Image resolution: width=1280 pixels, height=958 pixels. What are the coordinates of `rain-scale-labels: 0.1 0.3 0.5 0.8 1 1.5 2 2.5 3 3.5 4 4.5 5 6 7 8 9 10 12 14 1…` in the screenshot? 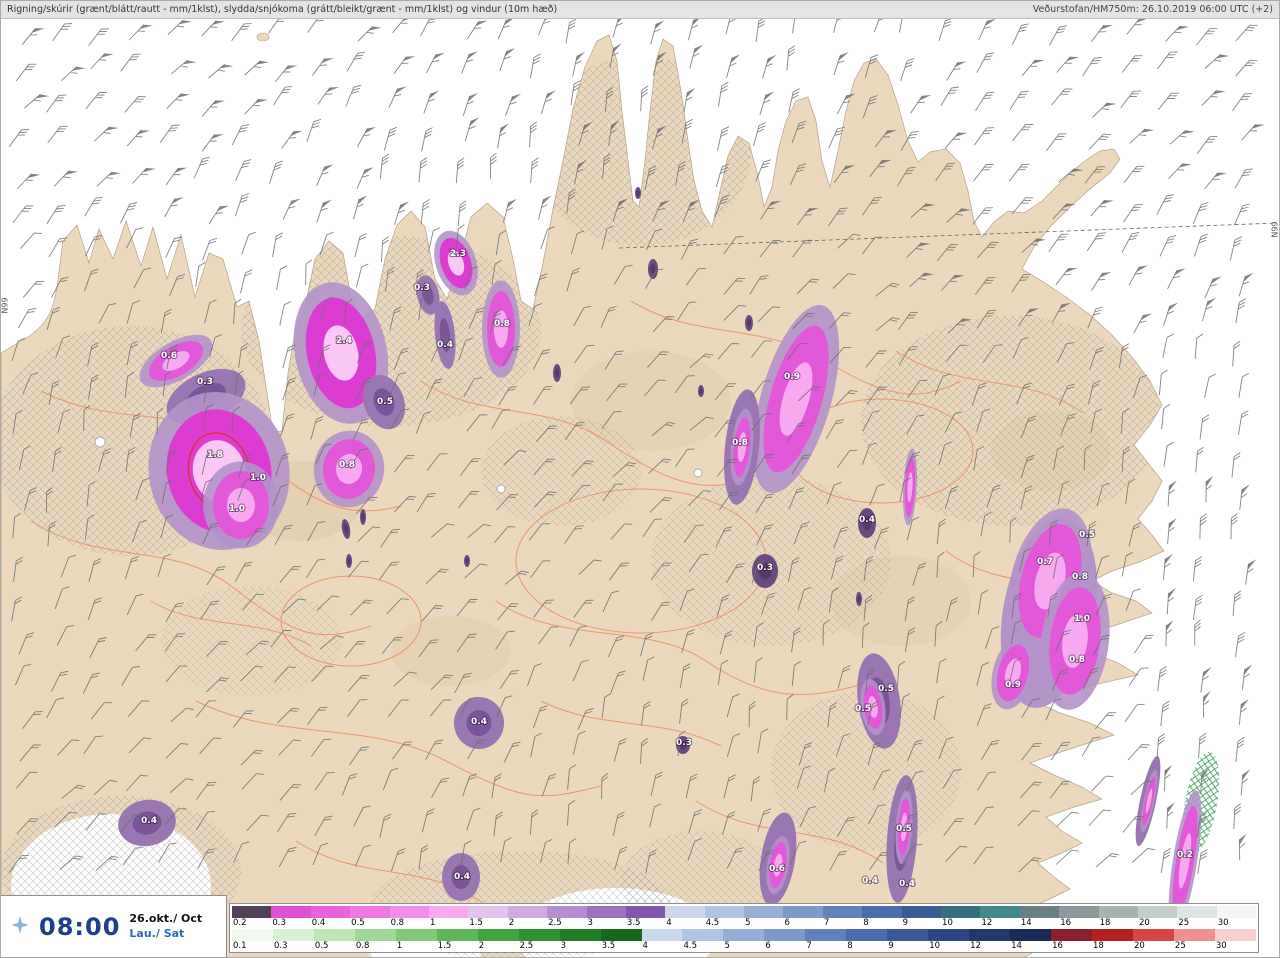 It's located at (744, 946).